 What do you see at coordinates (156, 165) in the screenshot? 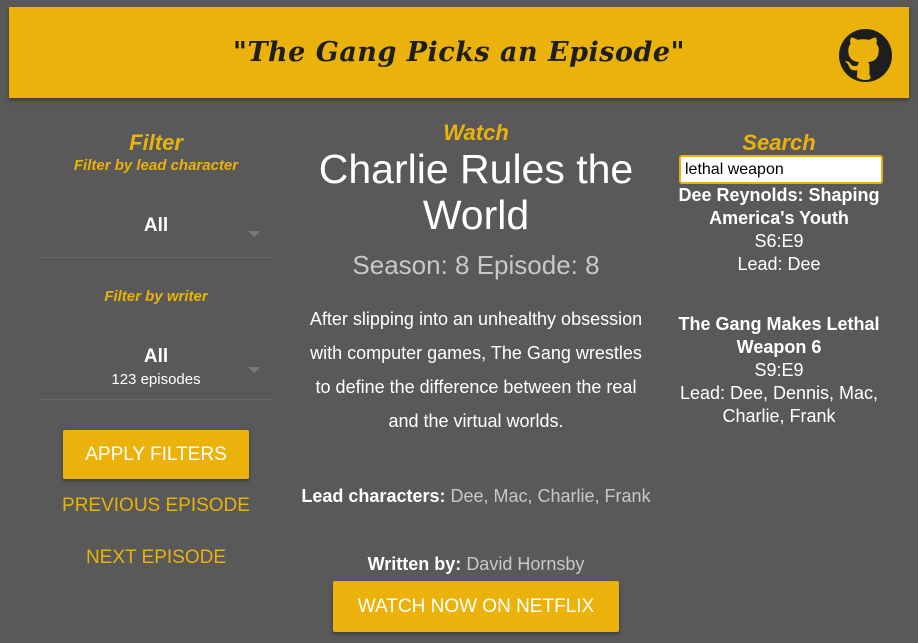
I see `filter-lead-label: Filter by lead character` at bounding box center [156, 165].